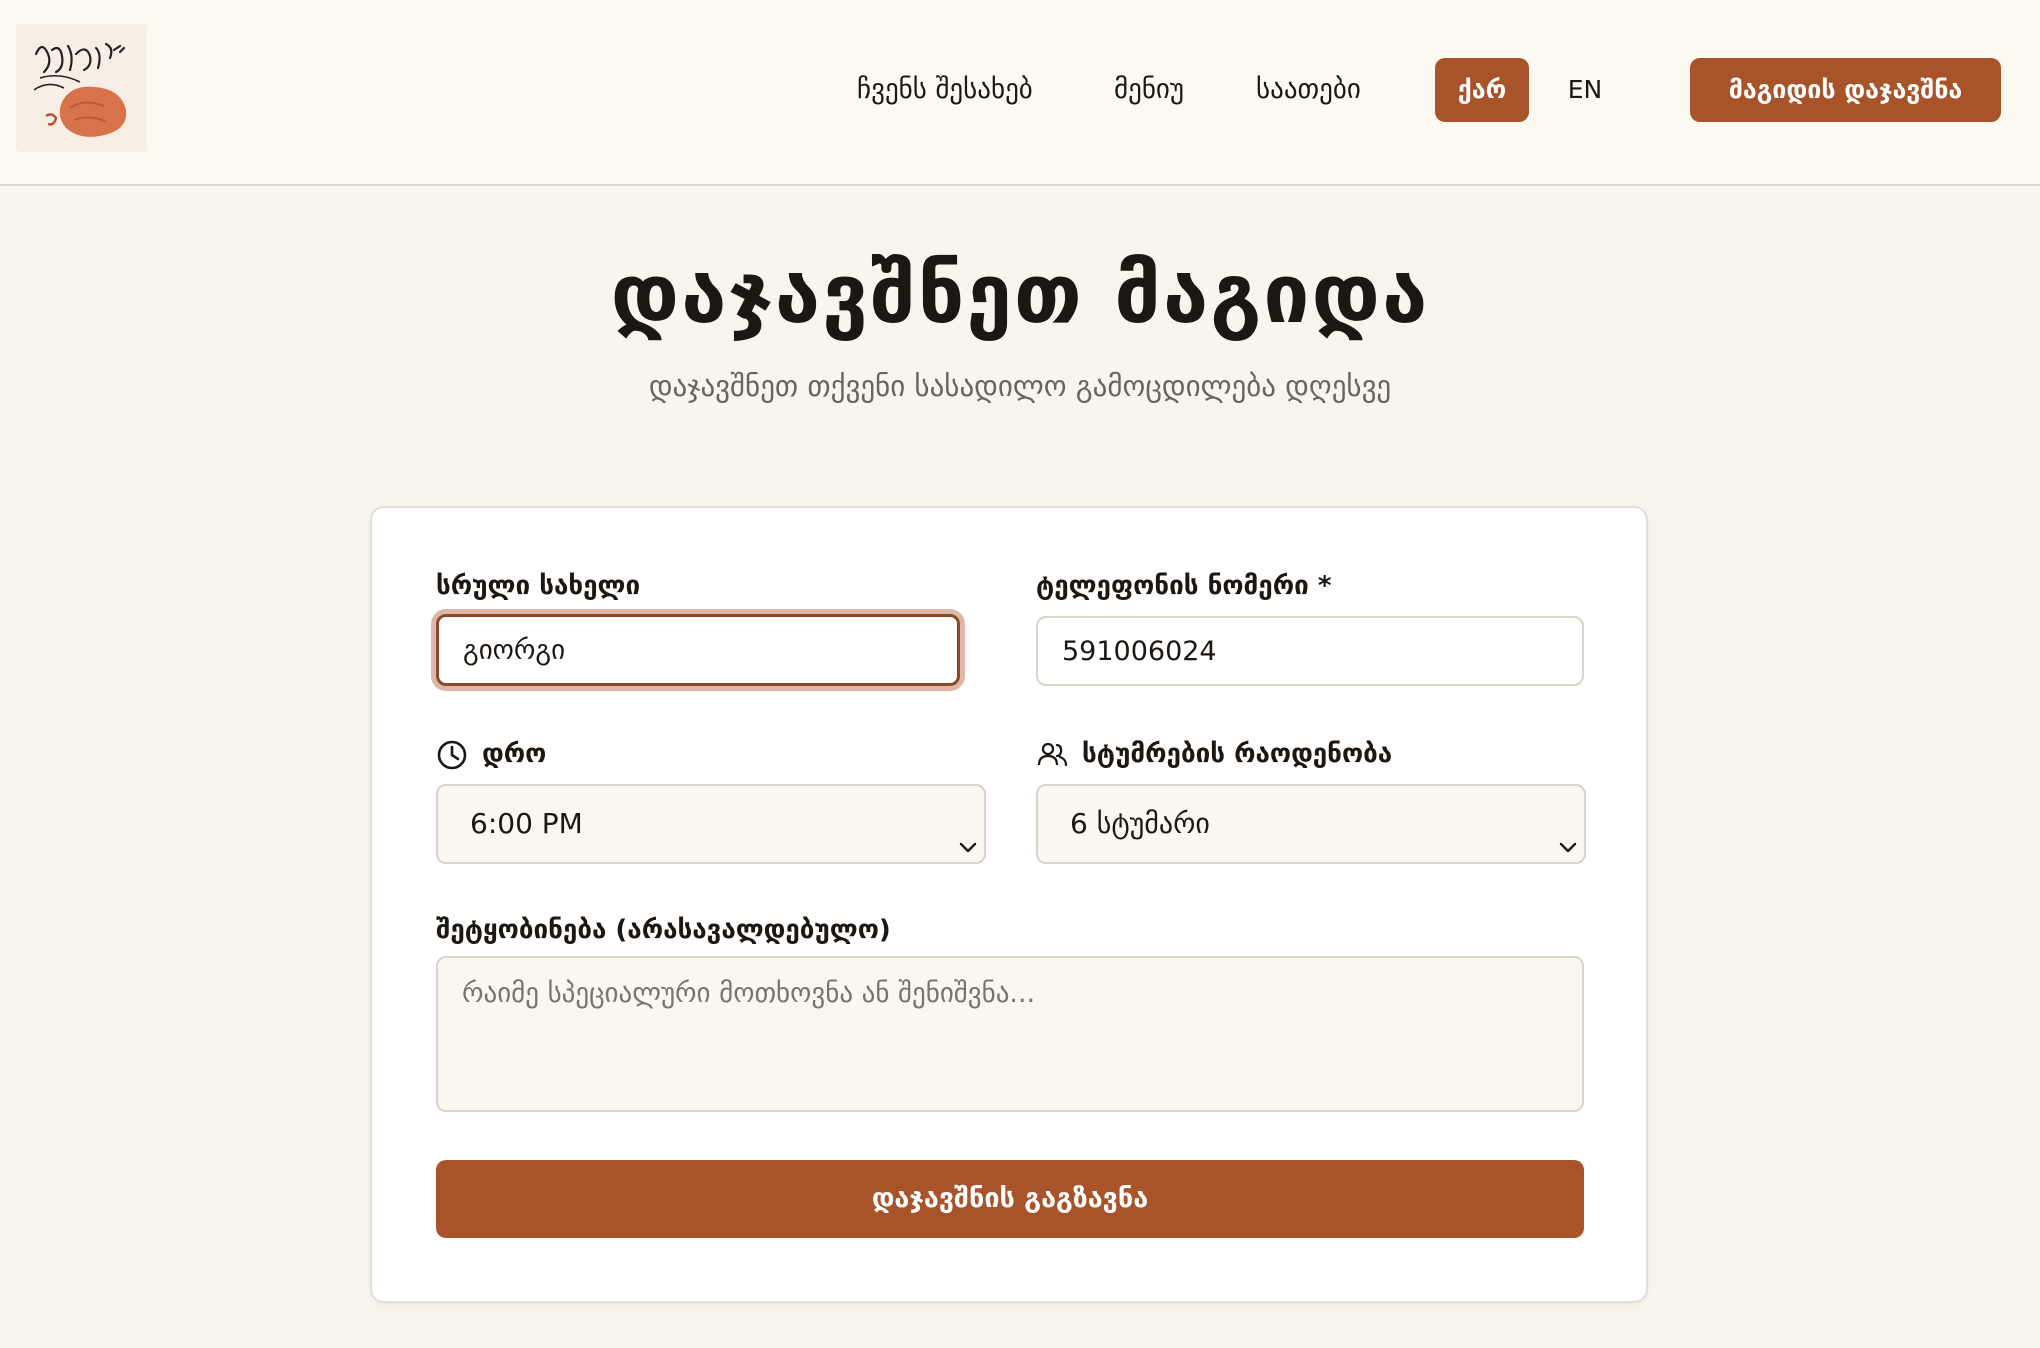  I want to click on submit-reservation-button: დაჯავშნის გაგზავნა, so click(1010, 1199).